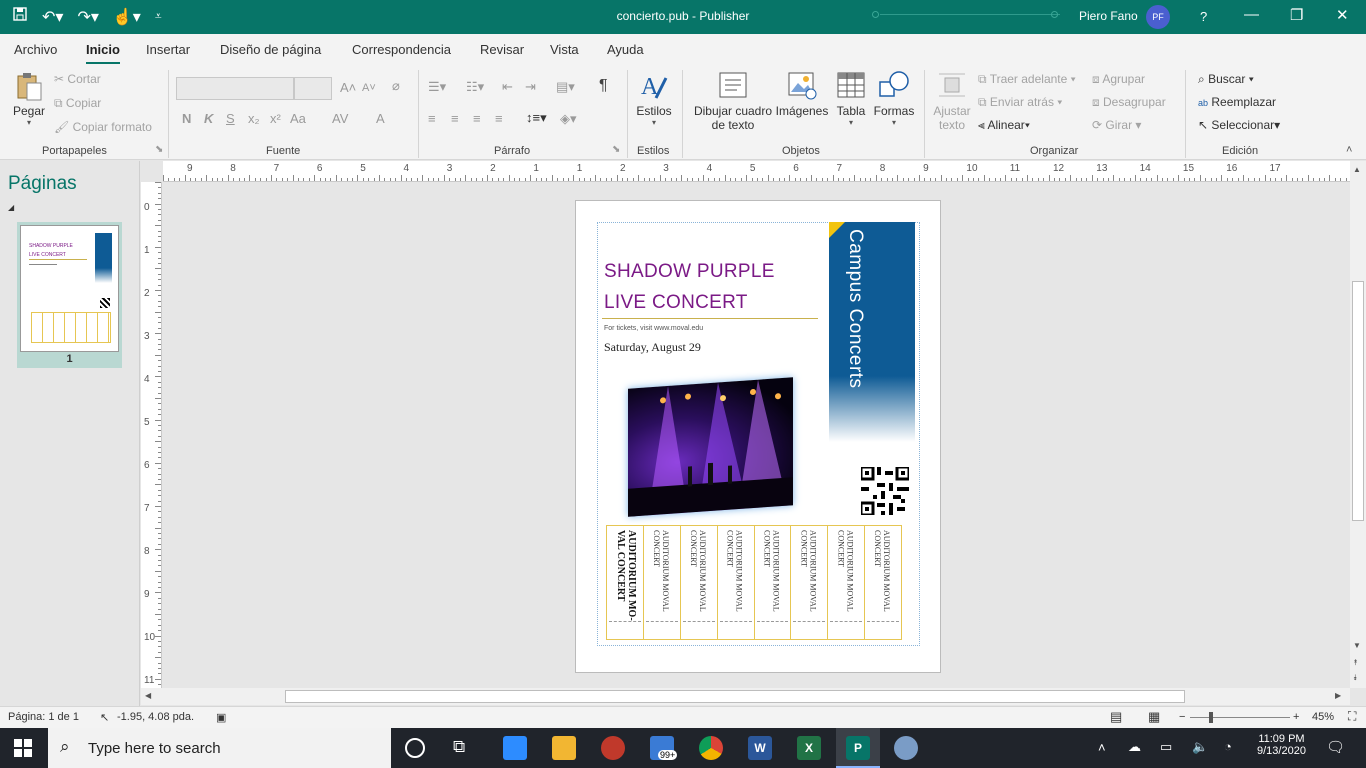  Describe the element at coordinates (1118, 79) in the screenshot. I see `group-button: ⧈ Agrupar` at that location.